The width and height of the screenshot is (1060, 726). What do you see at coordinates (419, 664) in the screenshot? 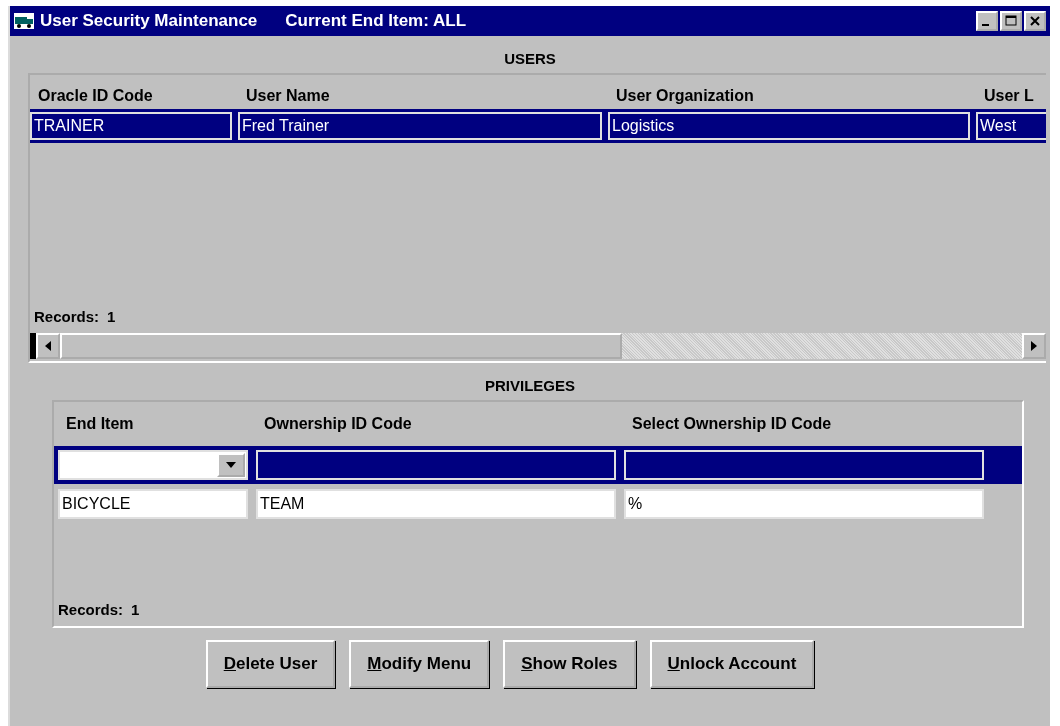
I see `action-button: Modify Menu` at bounding box center [419, 664].